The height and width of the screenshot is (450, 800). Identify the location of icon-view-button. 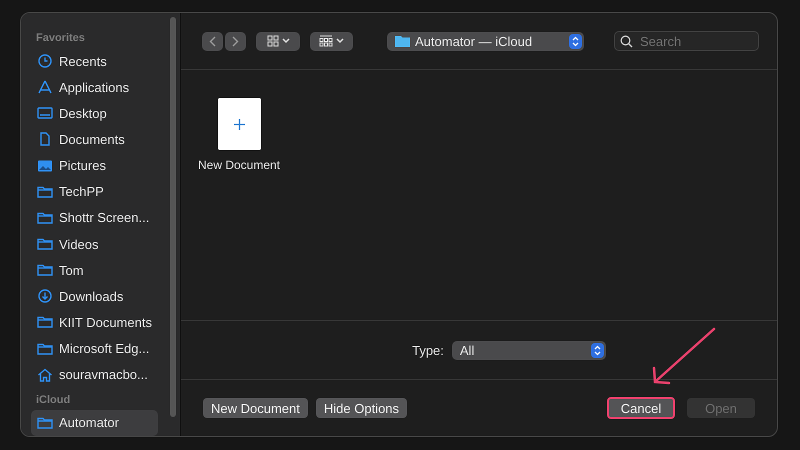
(278, 41).